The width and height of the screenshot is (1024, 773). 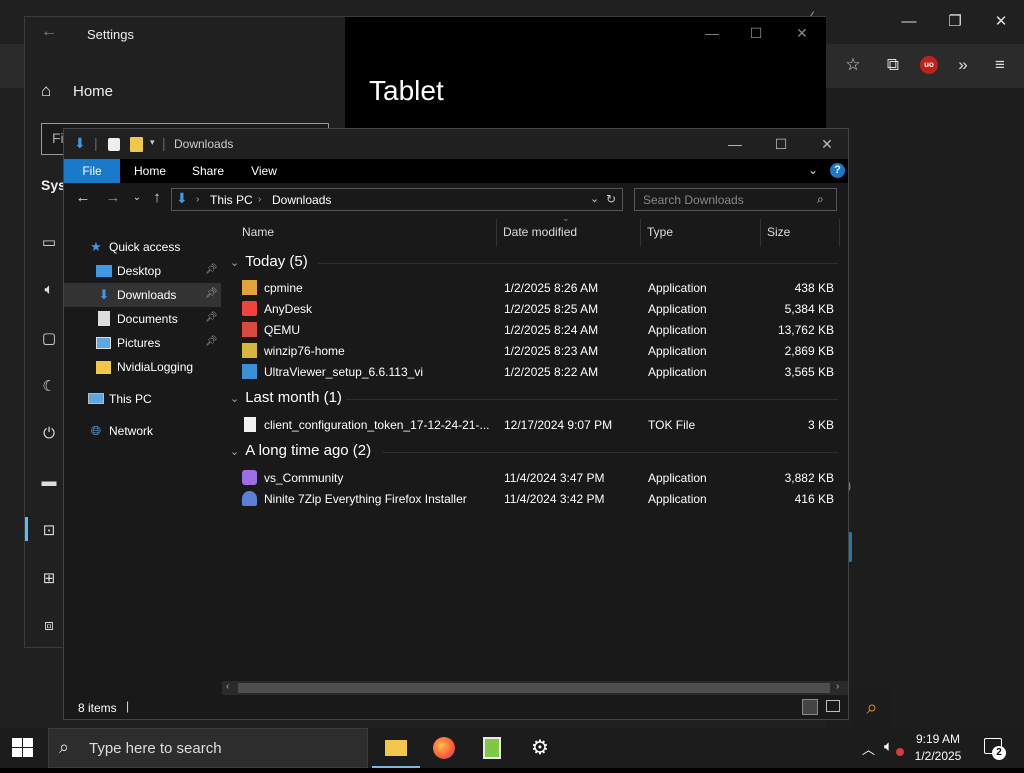 What do you see at coordinates (756, 33) in the screenshot?
I see `settings-maximize-button: ☐` at bounding box center [756, 33].